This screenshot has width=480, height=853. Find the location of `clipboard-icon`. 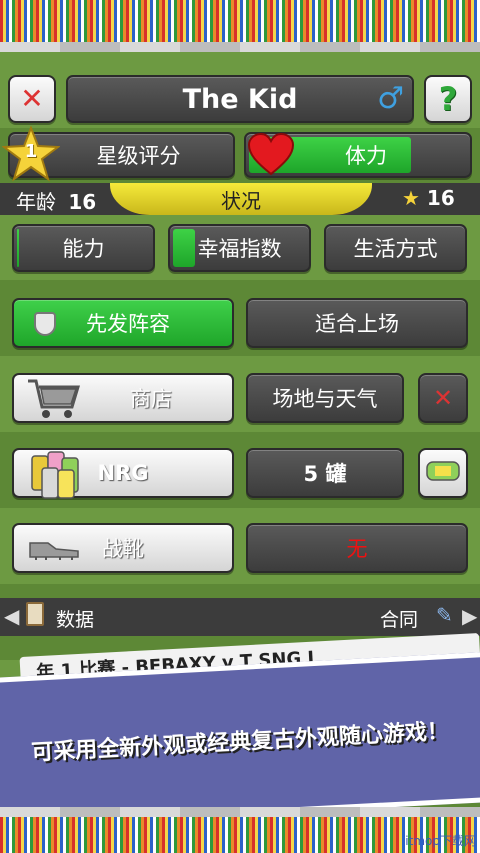

clipboard-icon is located at coordinates (35, 614).